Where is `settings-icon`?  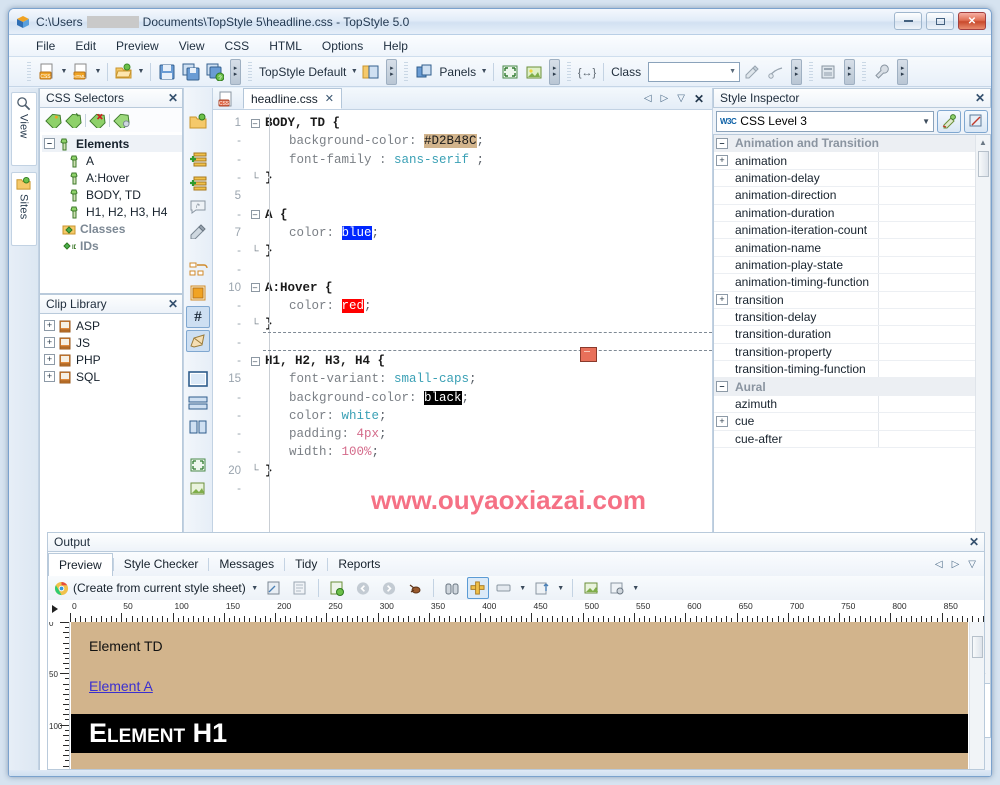
settings-icon is located at coordinates (617, 588).